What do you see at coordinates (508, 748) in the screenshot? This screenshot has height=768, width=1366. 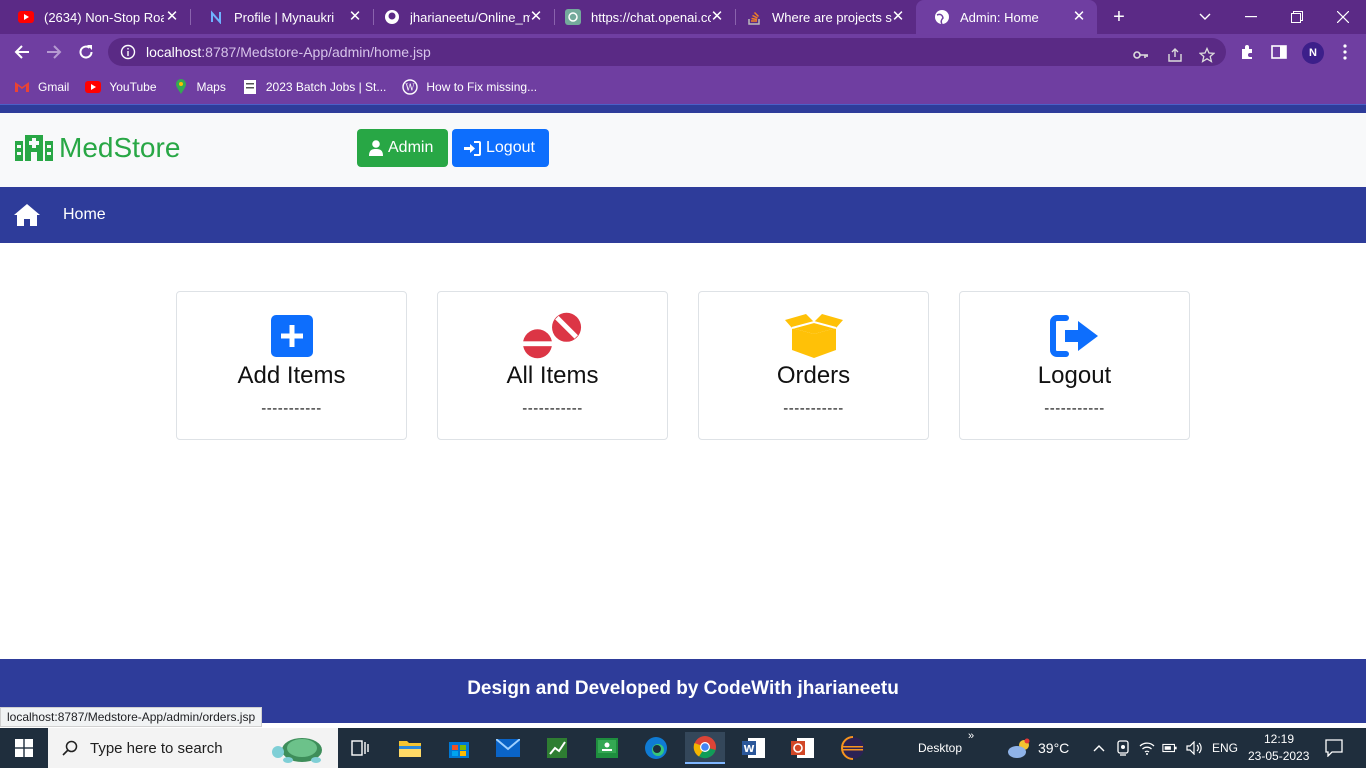 I see `mail-icon` at bounding box center [508, 748].